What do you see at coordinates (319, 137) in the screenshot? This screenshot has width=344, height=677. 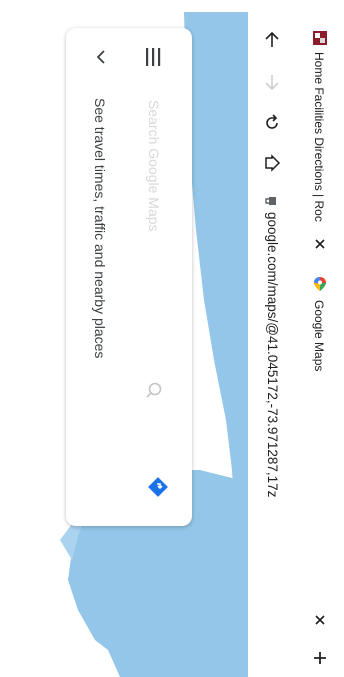 I see `tab-title-1: Home Facilities Directions | Roc` at bounding box center [319, 137].